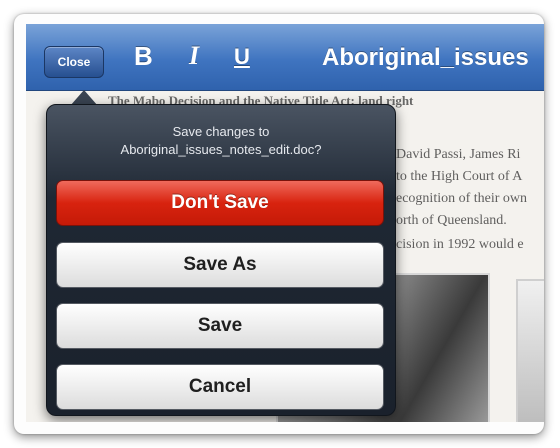 The image size is (560, 448). Describe the element at coordinates (459, 176) in the screenshot. I see `document-line: to the High Court of A` at that location.